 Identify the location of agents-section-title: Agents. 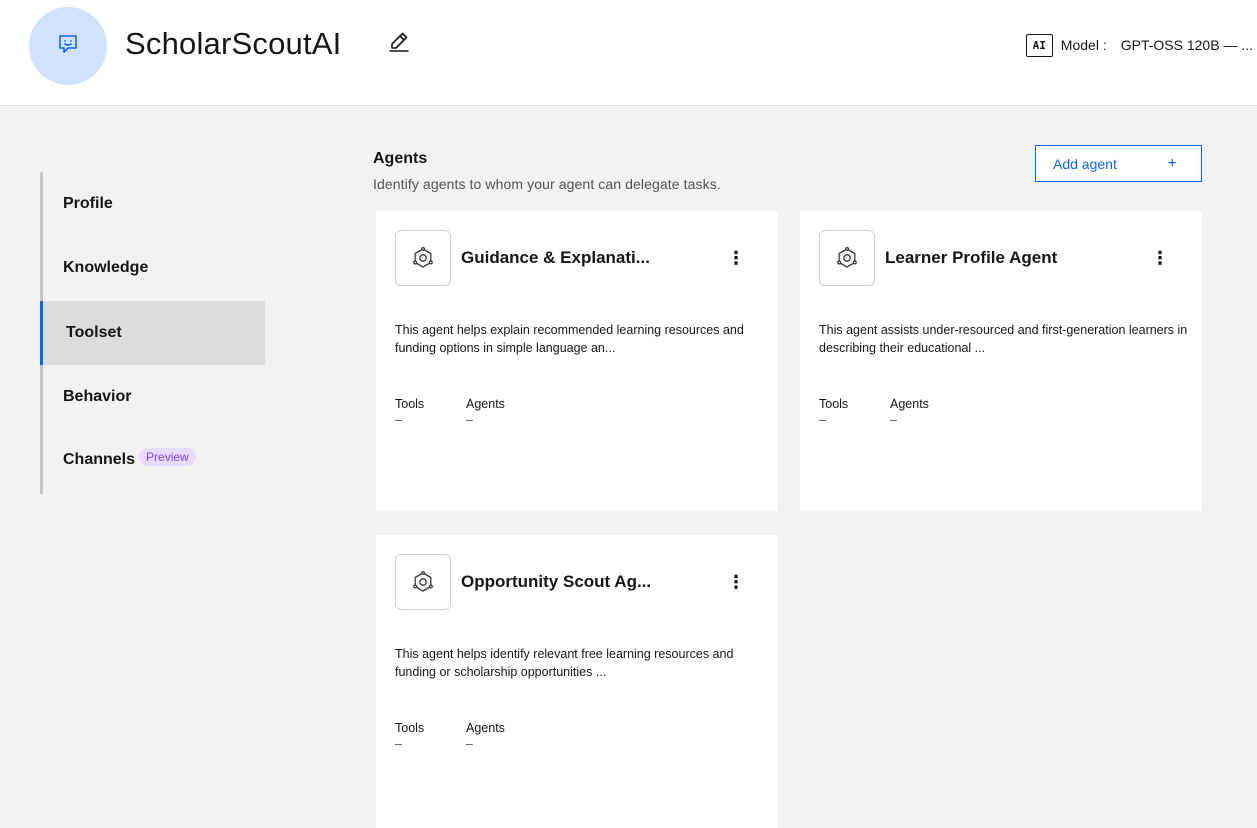
(400, 158).